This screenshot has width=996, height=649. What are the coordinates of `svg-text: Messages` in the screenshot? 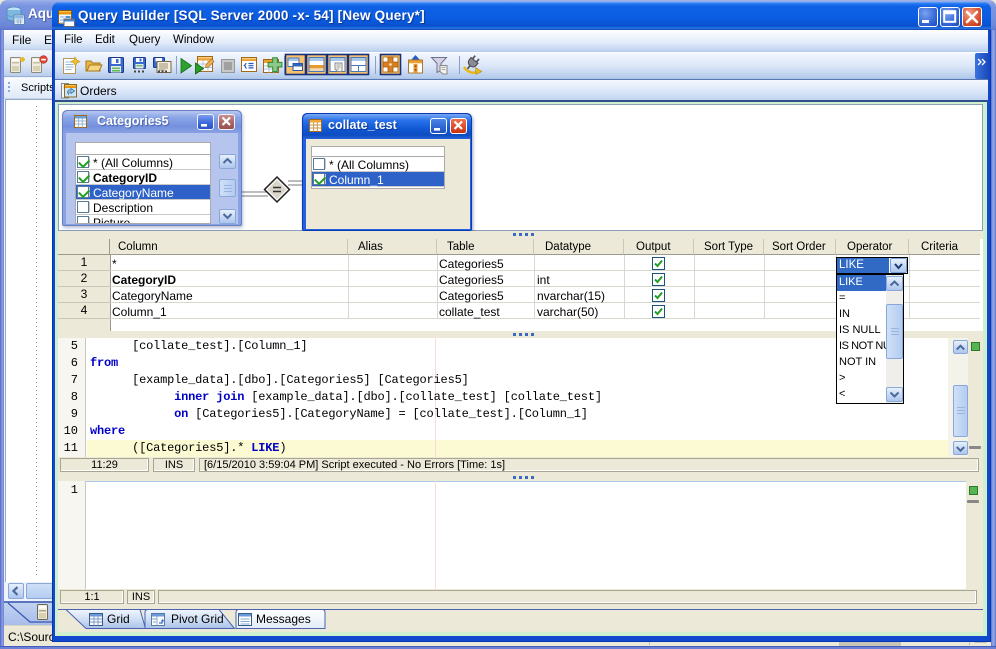 It's located at (283, 619).